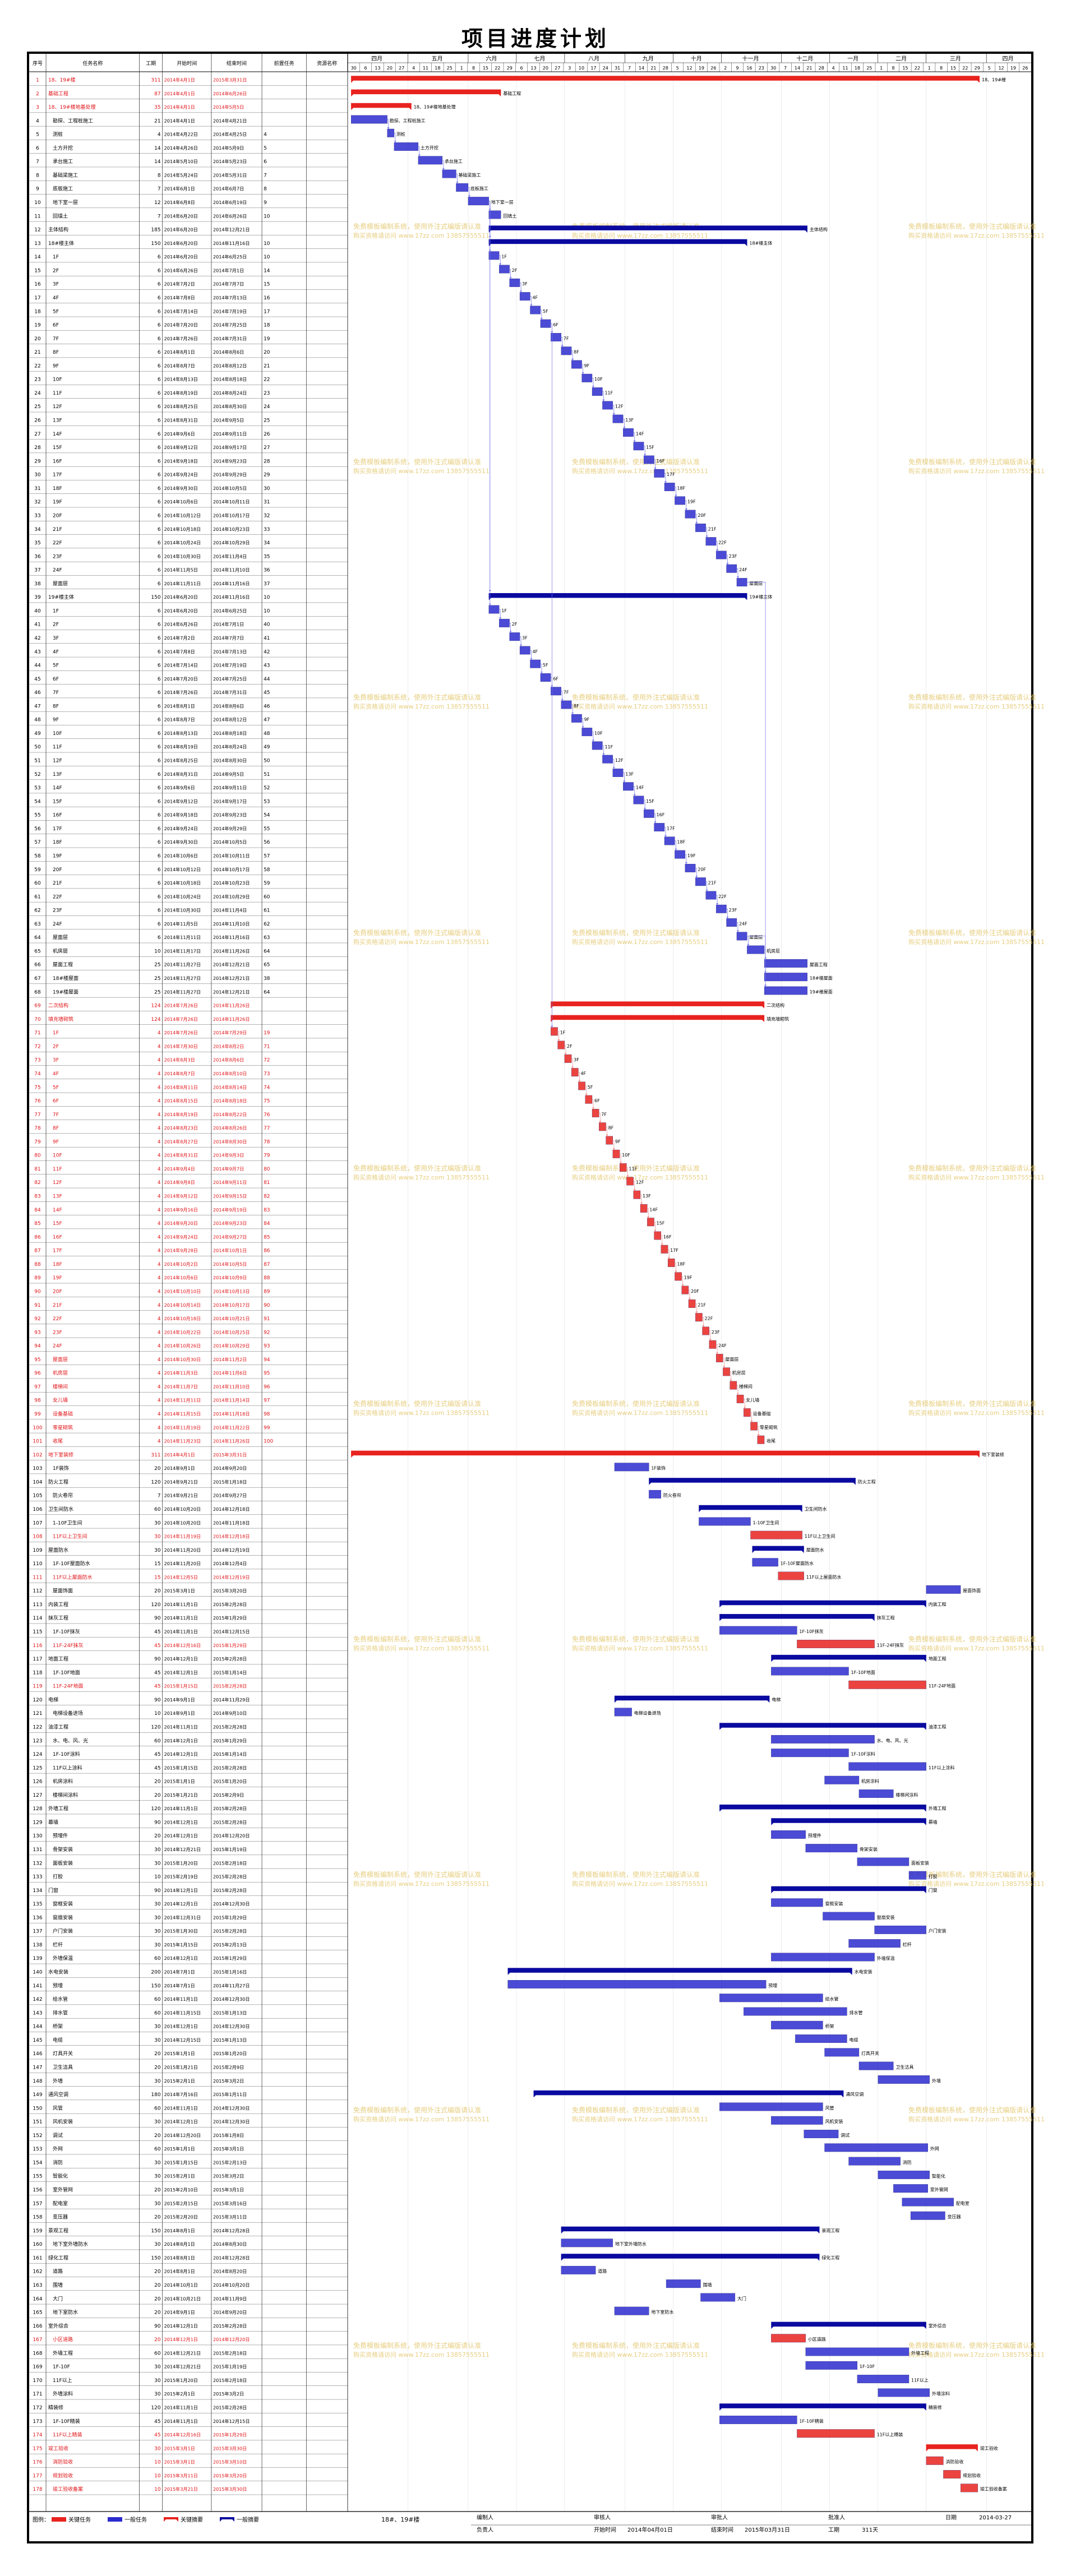  What do you see at coordinates (521, 68) in the screenshot?
I see `week-label: 6` at bounding box center [521, 68].